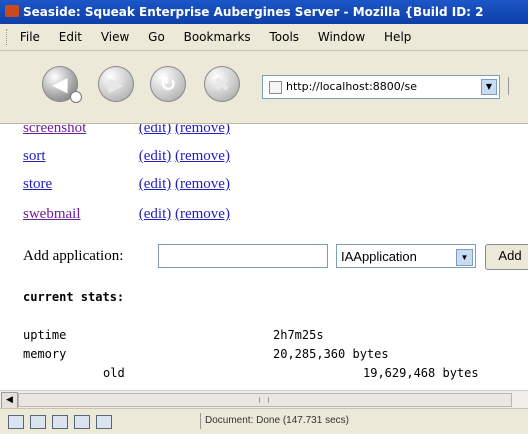 The width and height of the screenshot is (528, 434). Describe the element at coordinates (277, 420) in the screenshot. I see `status-text: Document: Done (147.731 secs)` at that location.